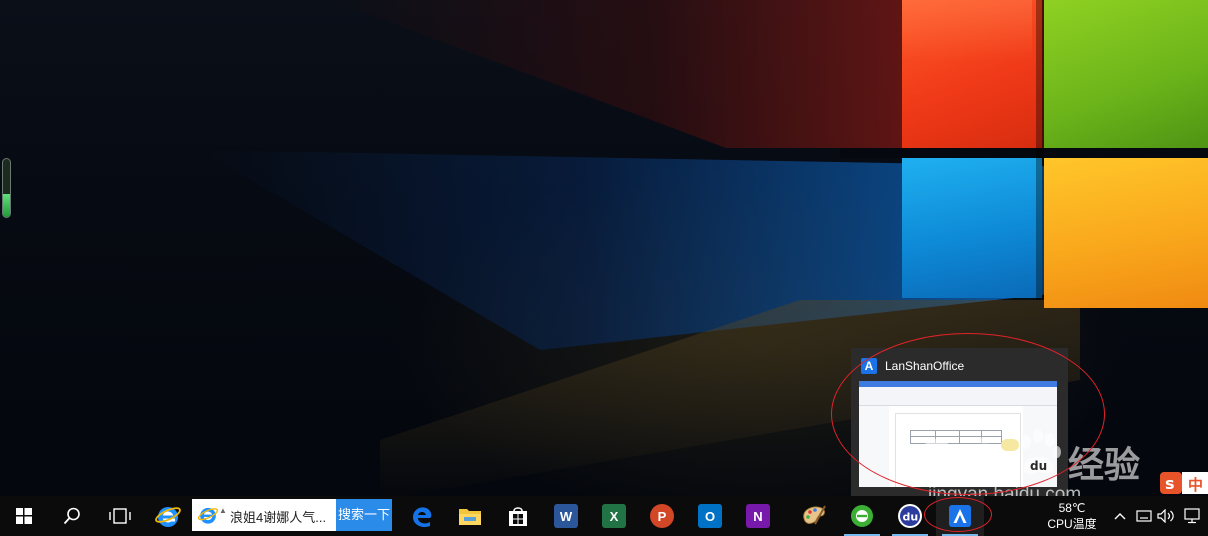  I want to click on onenote-icon: N, so click(758, 516).